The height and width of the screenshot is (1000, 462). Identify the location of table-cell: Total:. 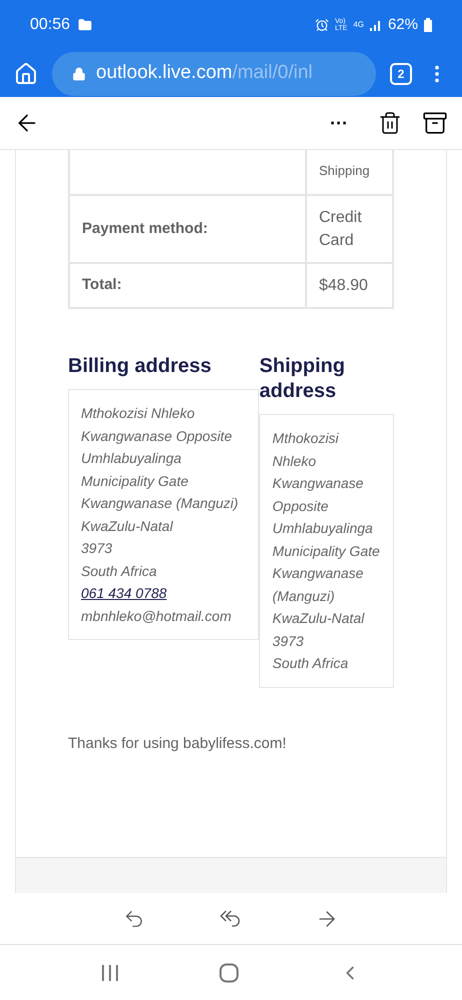
(188, 285).